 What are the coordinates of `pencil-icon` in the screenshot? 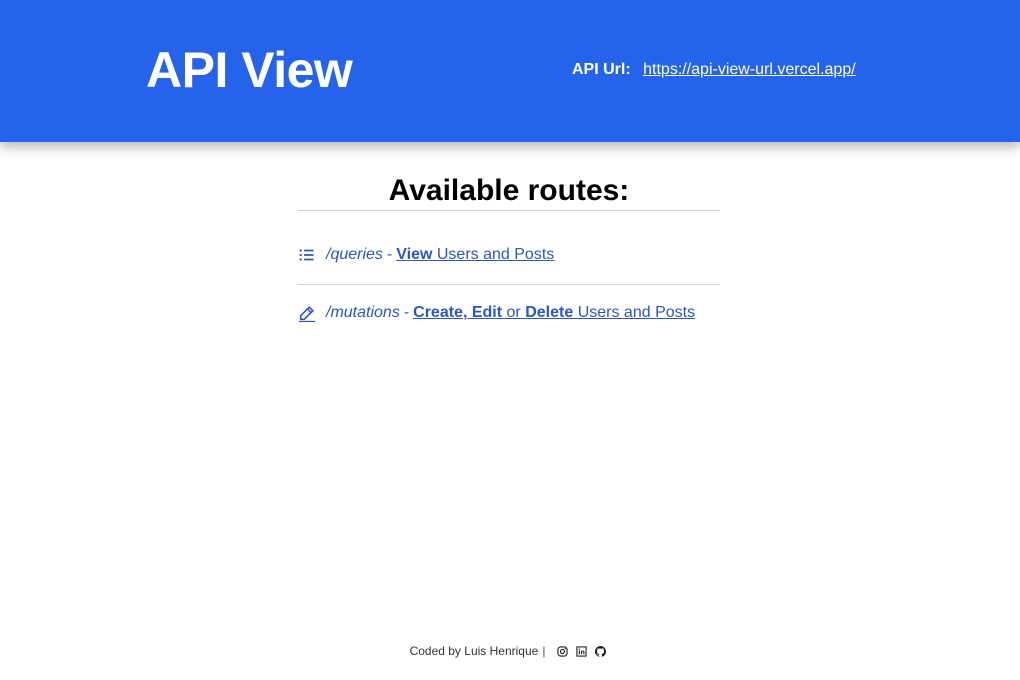 It's located at (307, 314).